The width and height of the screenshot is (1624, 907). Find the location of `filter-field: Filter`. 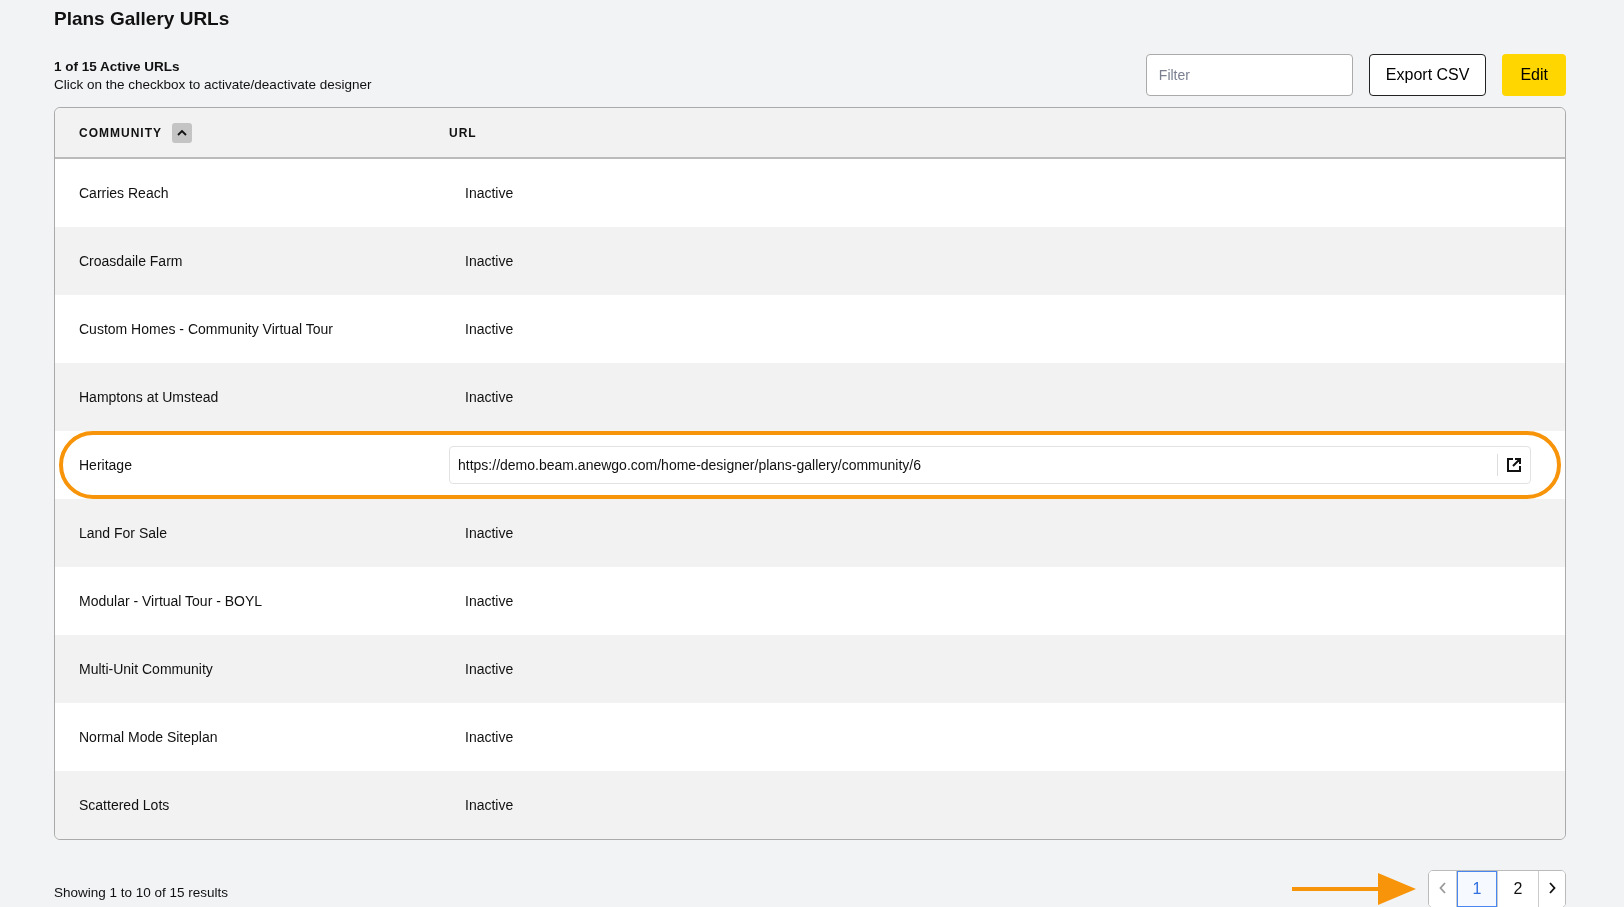

filter-field: Filter is located at coordinates (1249, 75).